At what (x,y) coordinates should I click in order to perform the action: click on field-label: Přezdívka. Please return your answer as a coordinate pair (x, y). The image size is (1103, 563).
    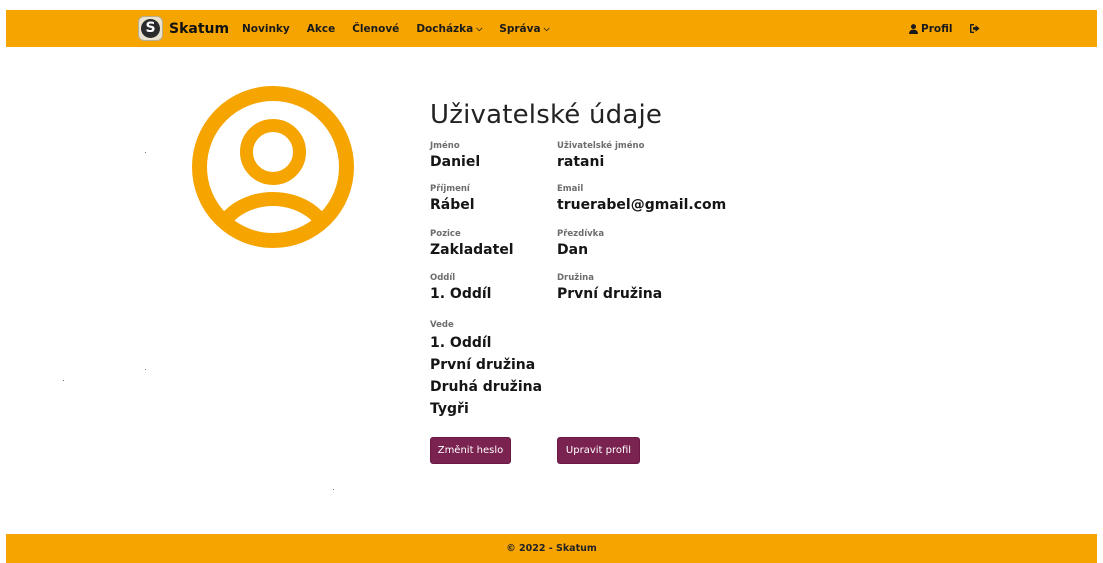
    Looking at the image, I should click on (581, 234).